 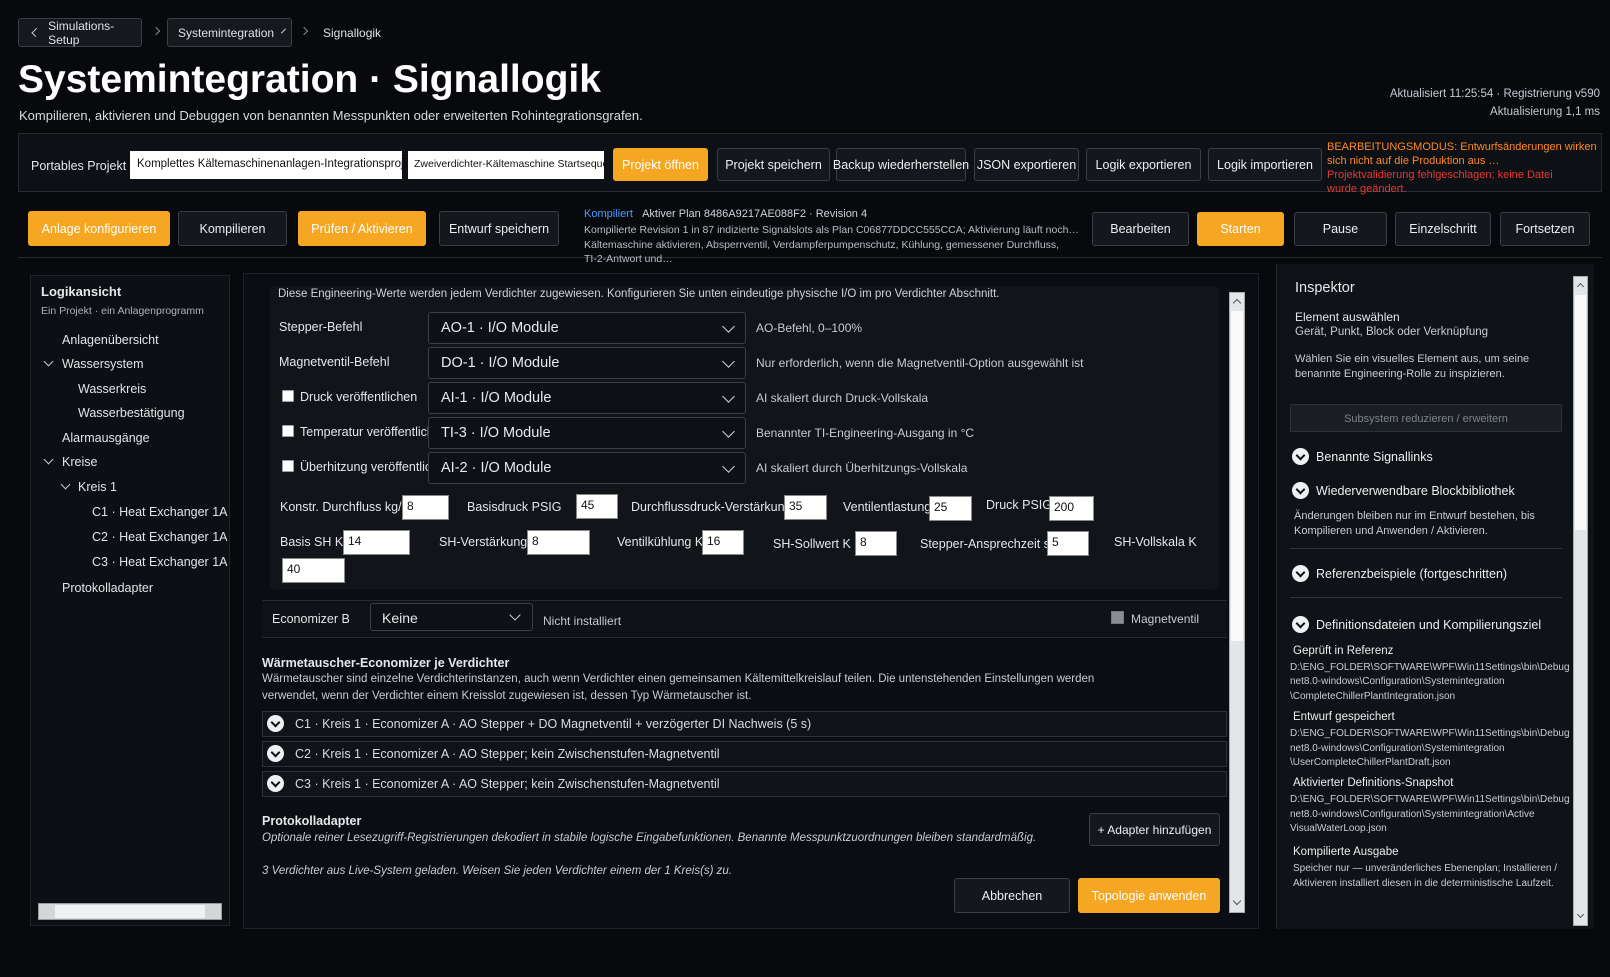 I want to click on sidebar-item-water-confirmation: Wasserbestätigung, so click(x=131, y=413).